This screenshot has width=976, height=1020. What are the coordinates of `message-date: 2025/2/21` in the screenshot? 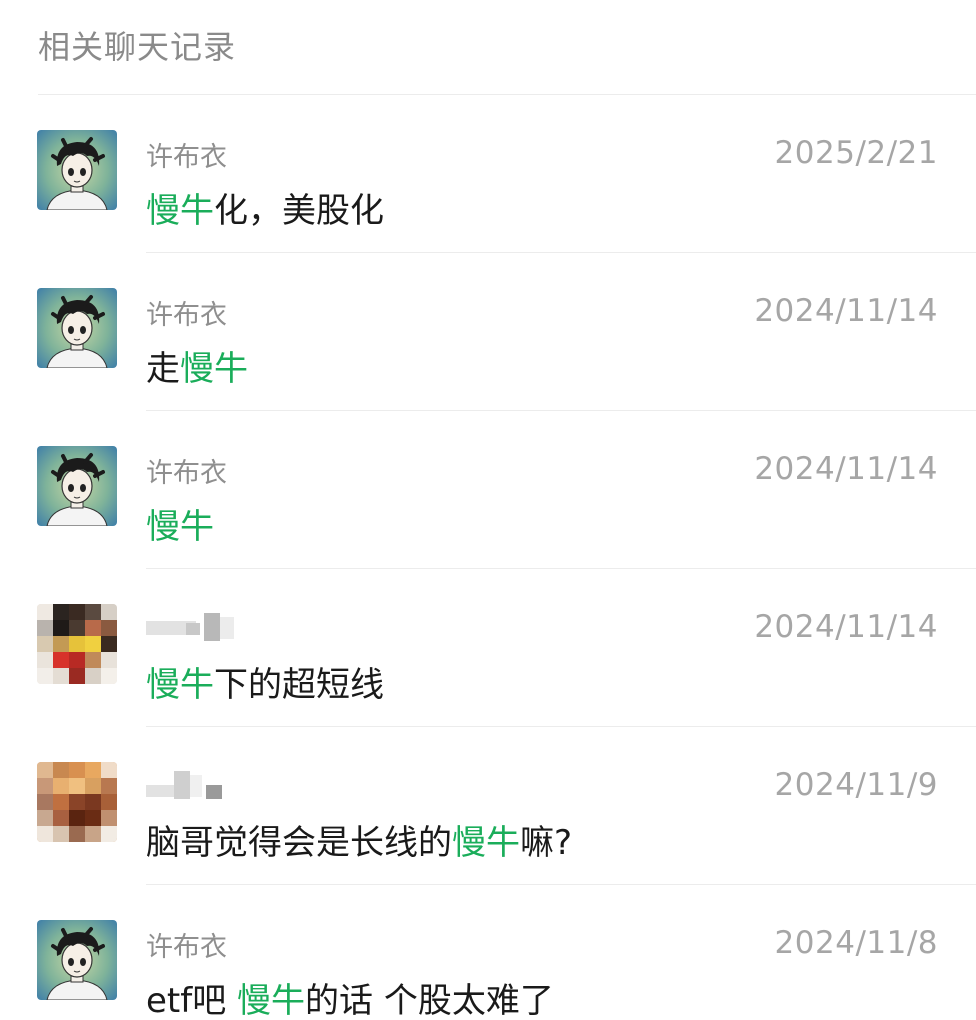 It's located at (856, 153).